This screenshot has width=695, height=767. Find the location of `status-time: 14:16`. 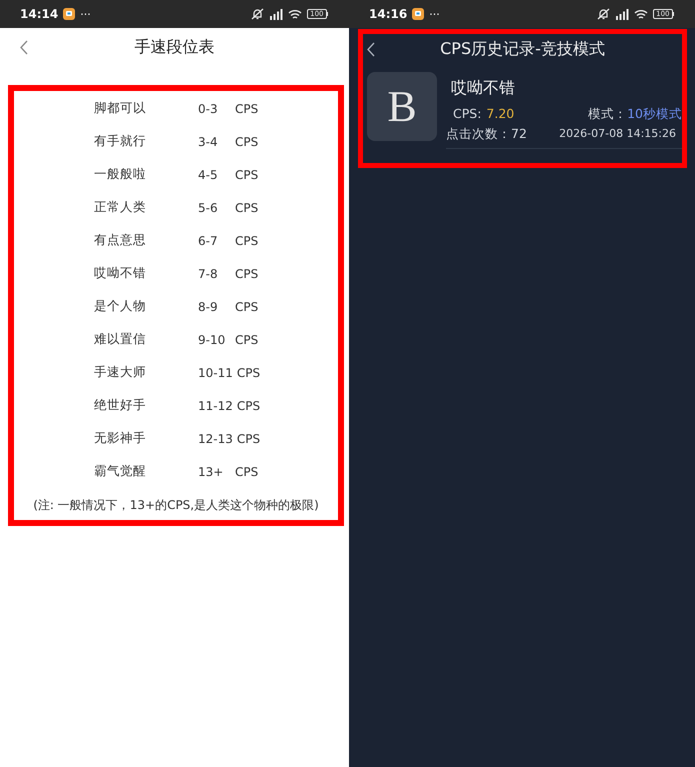

status-time: 14:16 is located at coordinates (388, 14).